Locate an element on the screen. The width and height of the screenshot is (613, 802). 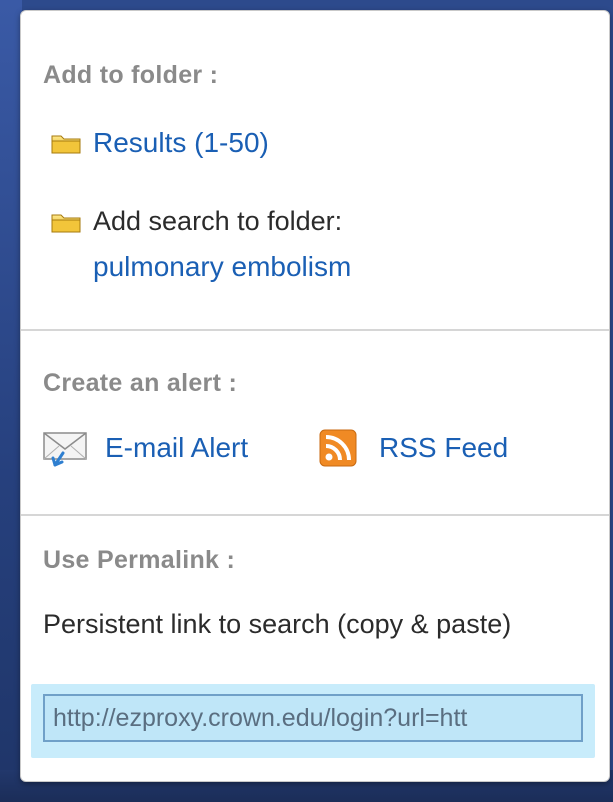
results-folder-row: Results (1-50) is located at coordinates (160, 143).